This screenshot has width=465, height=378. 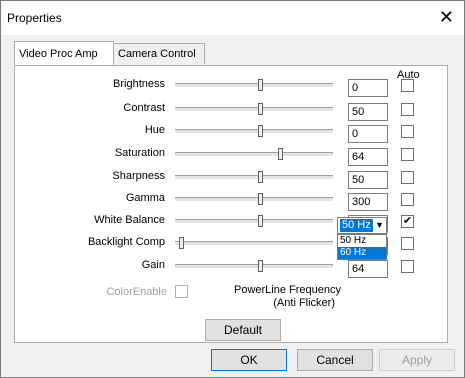 What do you see at coordinates (368, 88) in the screenshot?
I see `brightness-value-field: 0` at bounding box center [368, 88].